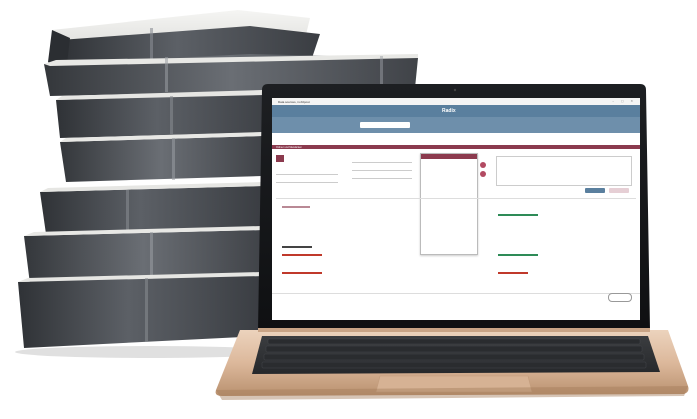  Describe the element at coordinates (595, 190) in the screenshot. I see `primary-button` at that location.